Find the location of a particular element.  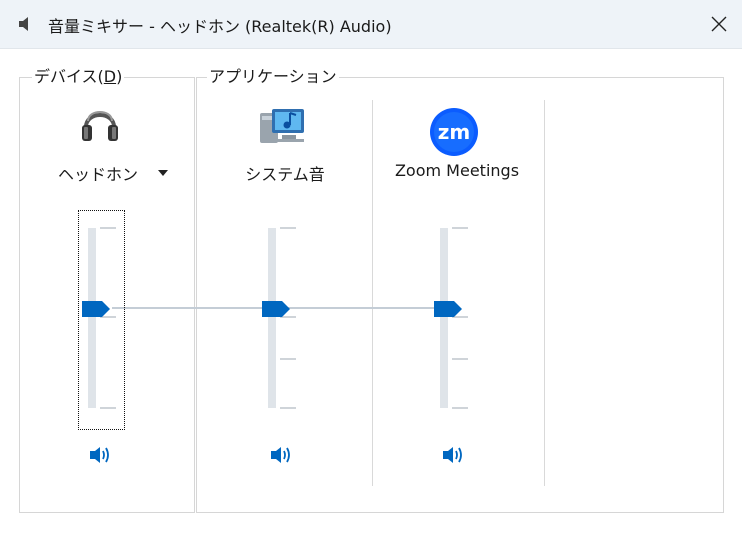

zoom-icon: zm is located at coordinates (454, 132).